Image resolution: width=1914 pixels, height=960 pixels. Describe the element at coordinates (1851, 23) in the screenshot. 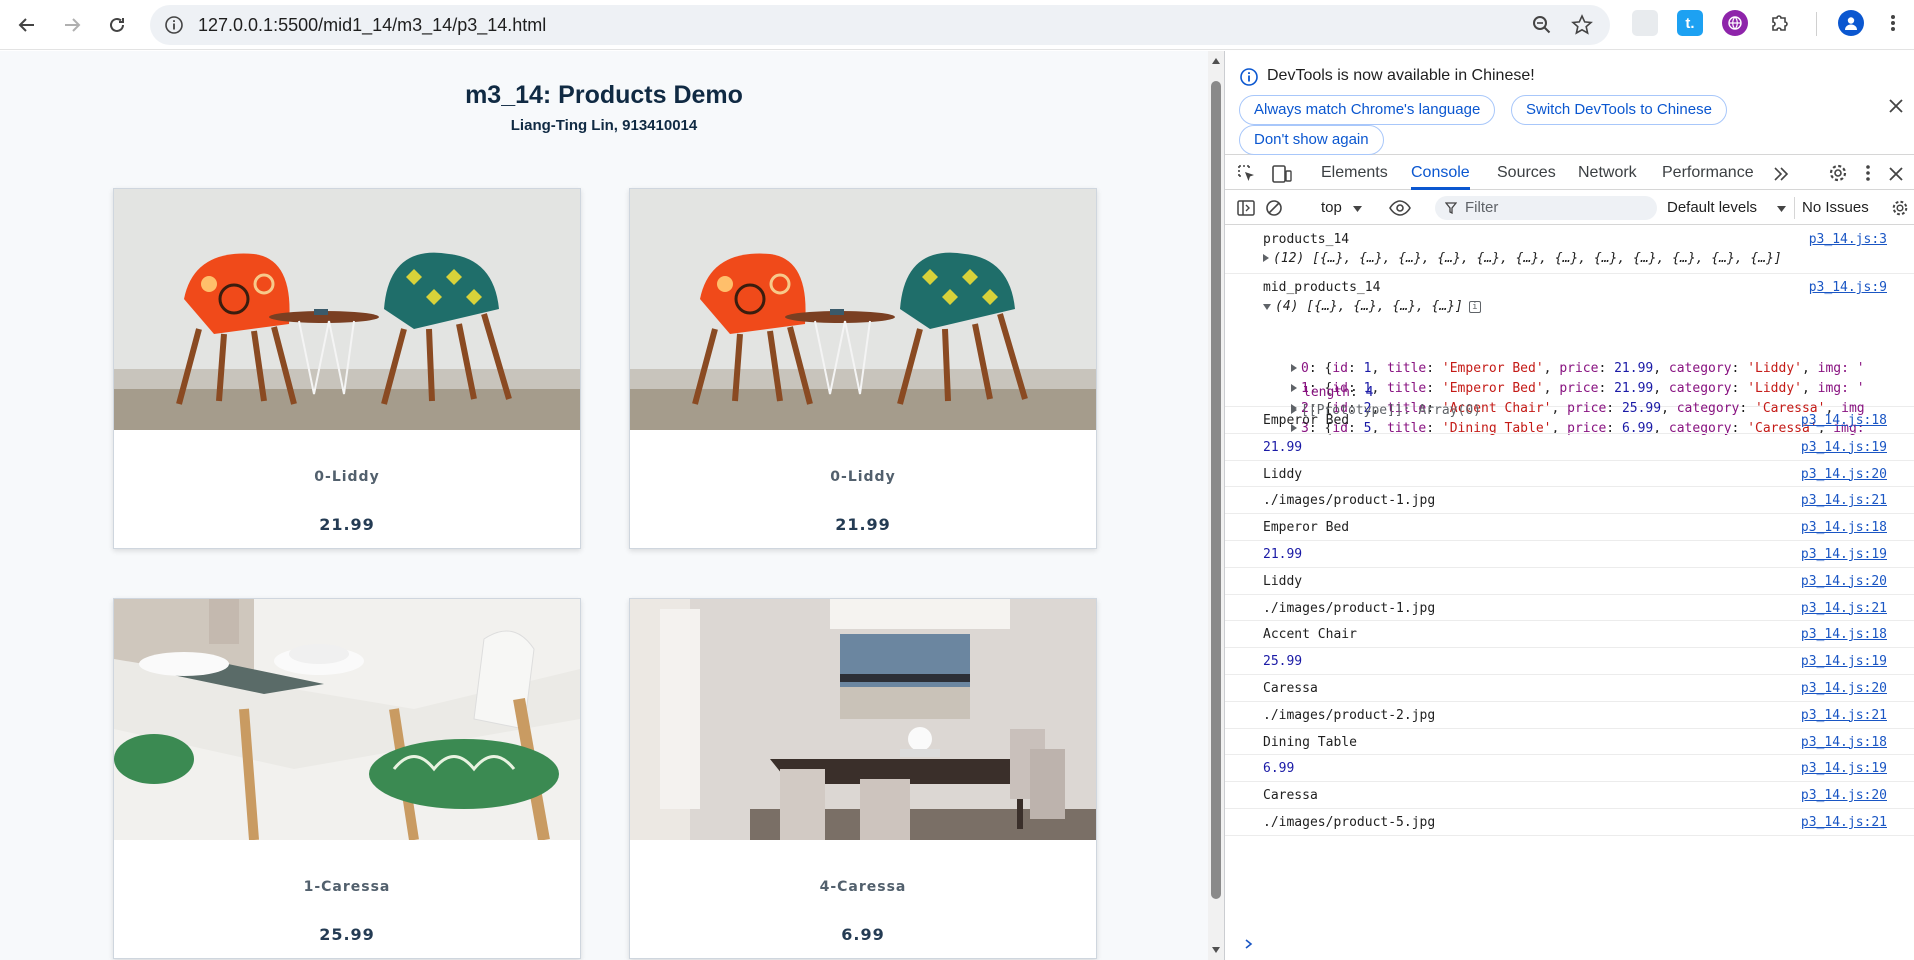

I see `profile-avatar-icon` at that location.